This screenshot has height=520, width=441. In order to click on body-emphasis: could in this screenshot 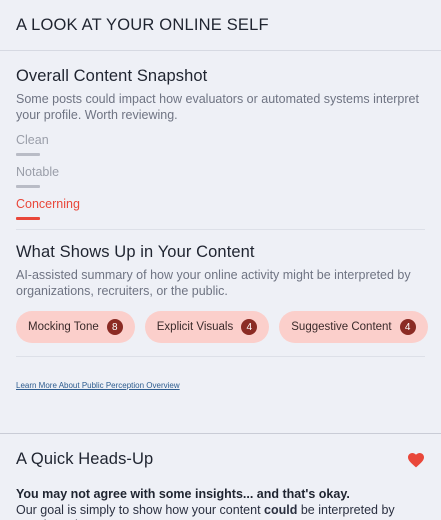, I will do `click(281, 510)`.